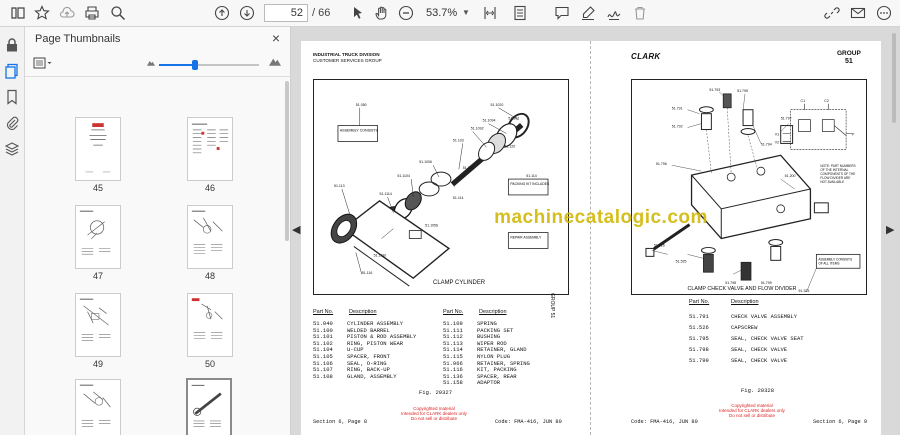  I want to click on comment-icon, so click(562, 13).